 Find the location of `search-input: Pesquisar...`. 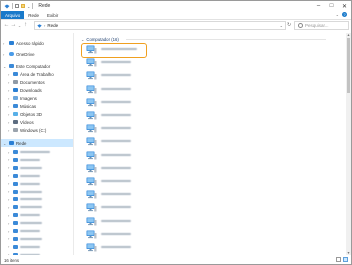

search-input: Pesquisar... is located at coordinates (321, 25).